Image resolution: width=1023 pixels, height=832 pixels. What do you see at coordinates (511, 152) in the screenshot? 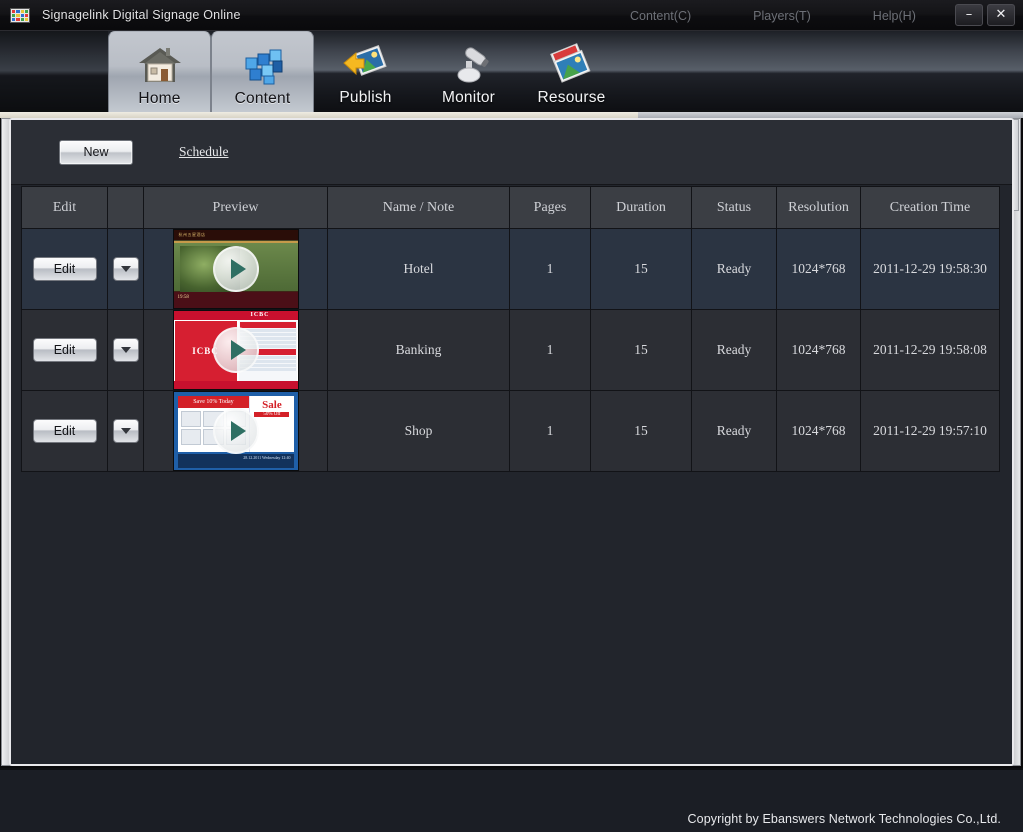
I see `panel-toolbar: New Schedule` at bounding box center [511, 152].